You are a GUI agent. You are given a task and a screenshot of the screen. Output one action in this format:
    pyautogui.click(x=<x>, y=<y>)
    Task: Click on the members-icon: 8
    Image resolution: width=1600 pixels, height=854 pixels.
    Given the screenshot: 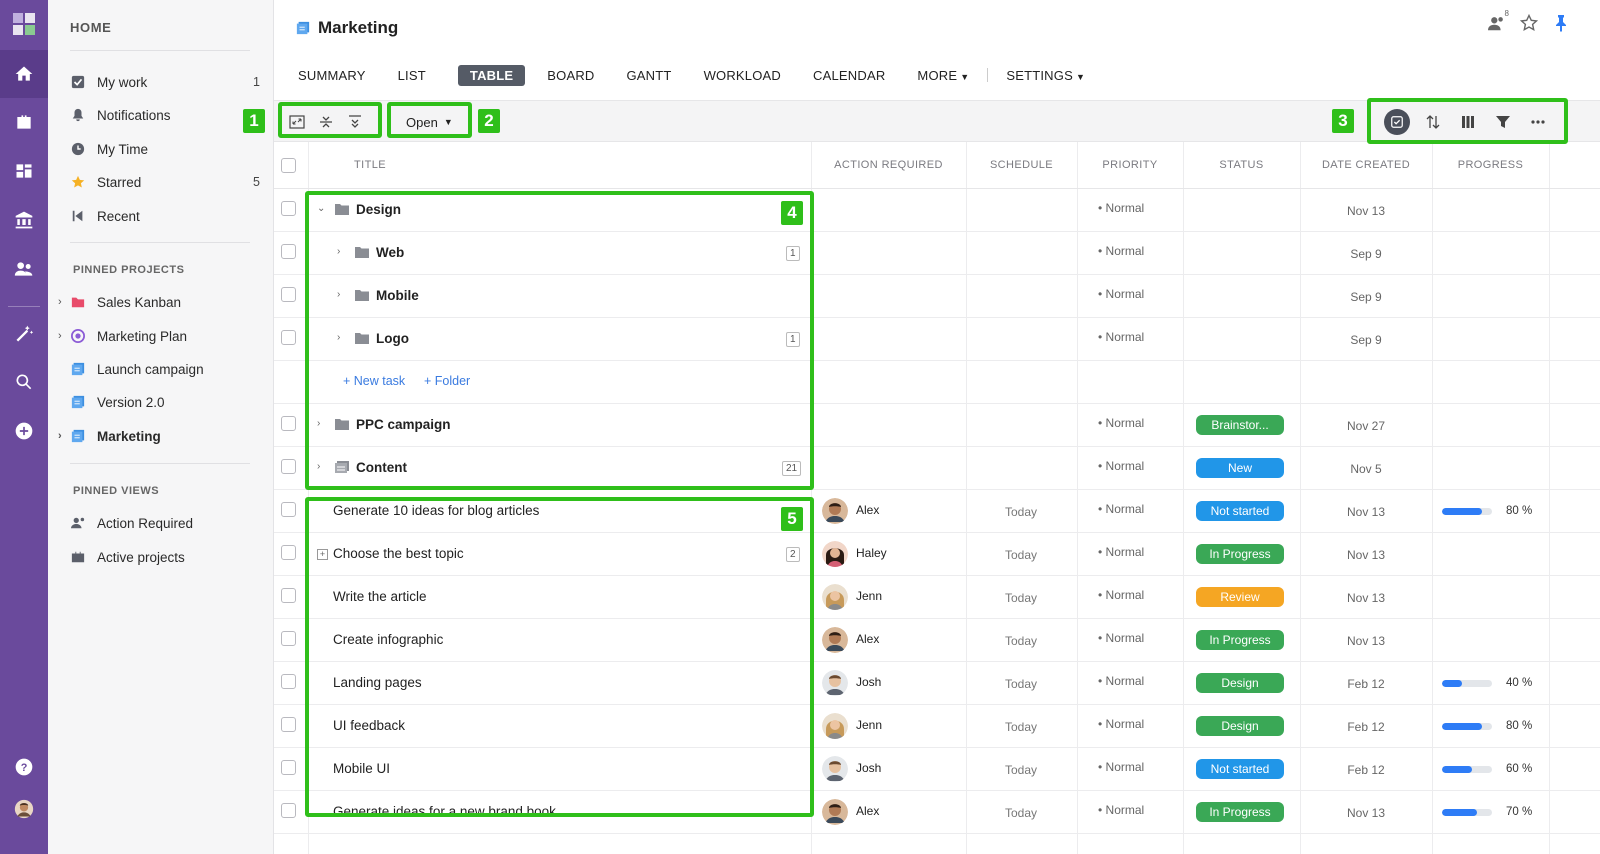 What is the action you would take?
    pyautogui.click(x=1498, y=22)
    